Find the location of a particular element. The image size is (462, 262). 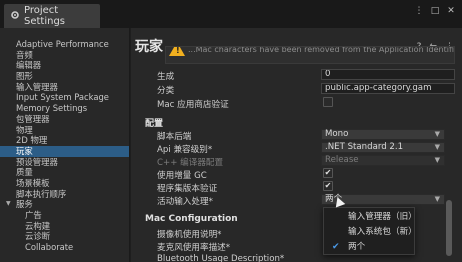

bluetooth-usage-label: Bluetooth Usage Description* is located at coordinates (221, 258).